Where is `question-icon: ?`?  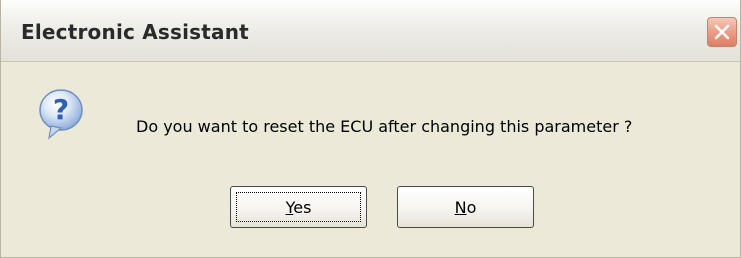 question-icon: ? is located at coordinates (61, 114).